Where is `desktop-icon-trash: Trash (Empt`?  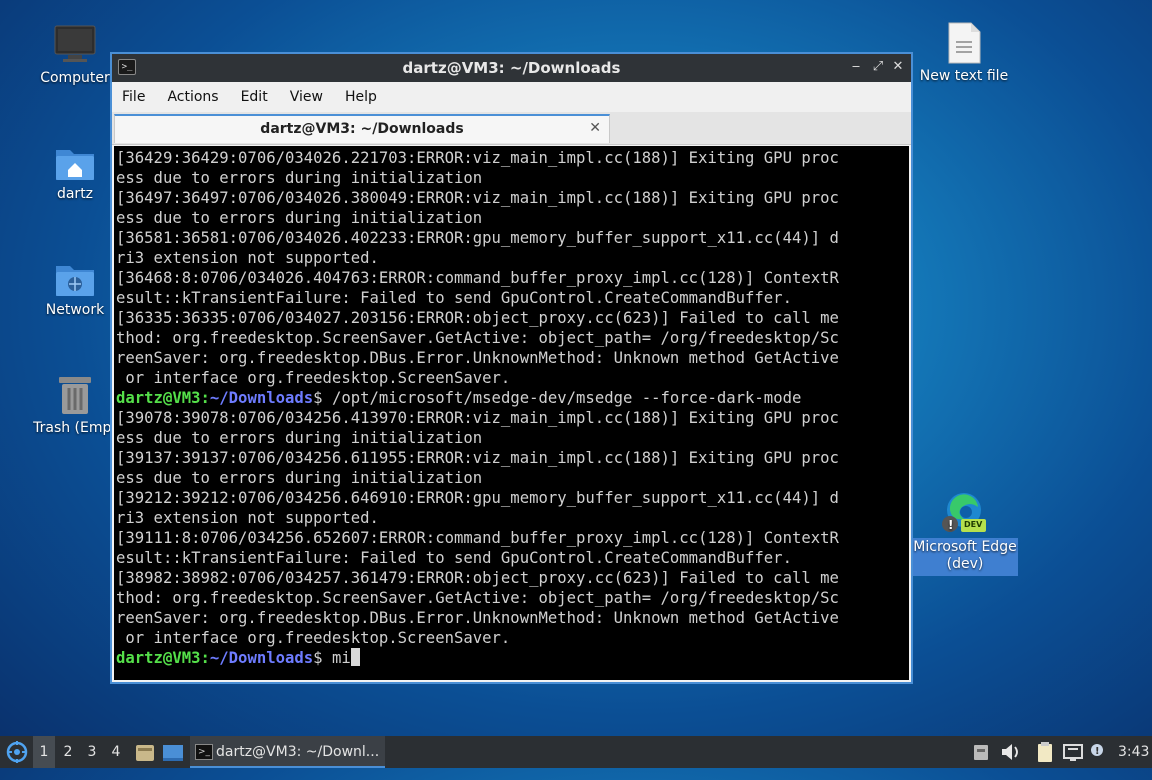 desktop-icon-trash: Trash (Empt is located at coordinates (75, 405).